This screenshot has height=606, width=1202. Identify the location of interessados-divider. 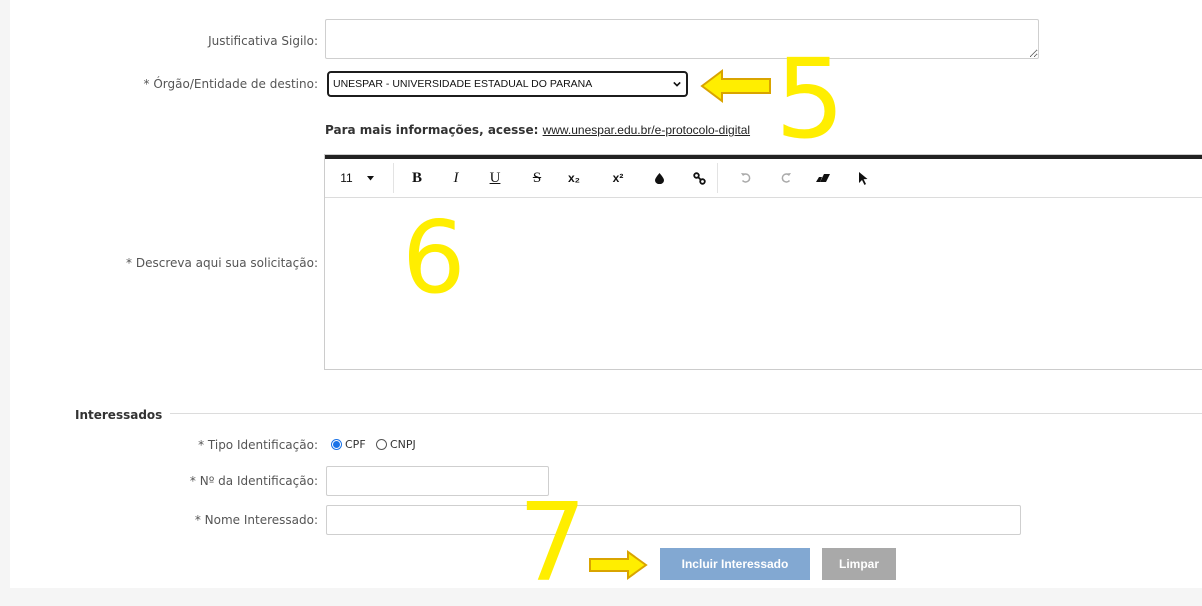
(686, 413).